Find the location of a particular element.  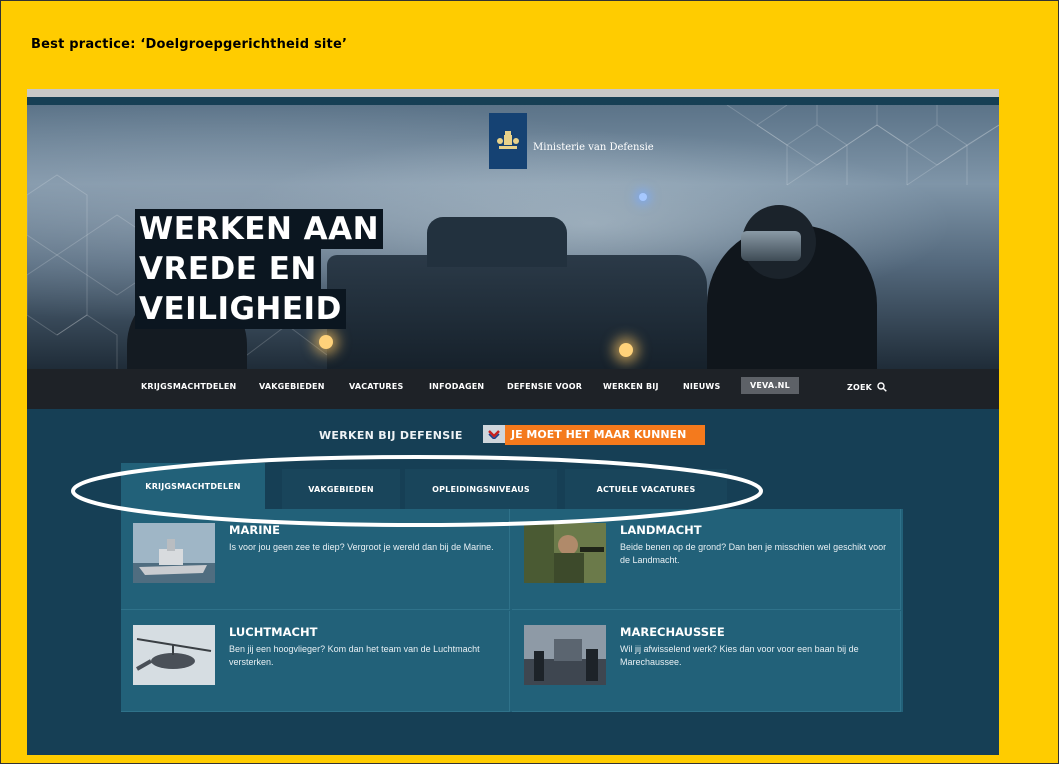

nav-item-defensie-voor: DEFENSIE VOOR is located at coordinates (544, 386).